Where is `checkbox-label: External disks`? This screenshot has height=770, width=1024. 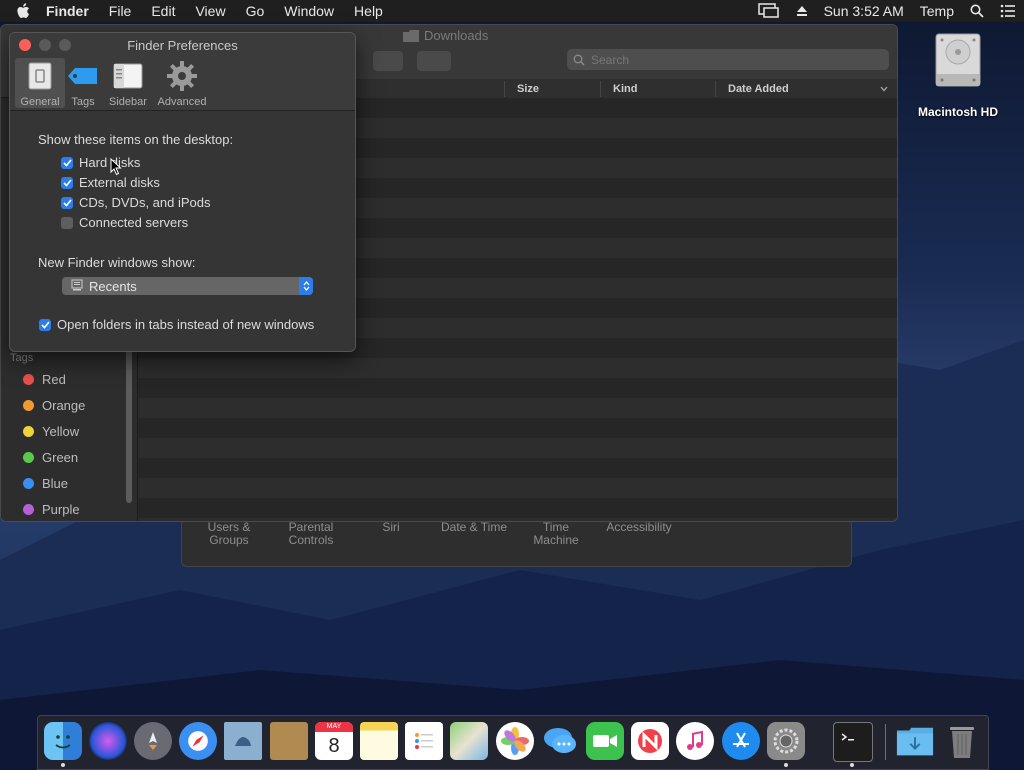
checkbox-label: External disks is located at coordinates (119, 182).